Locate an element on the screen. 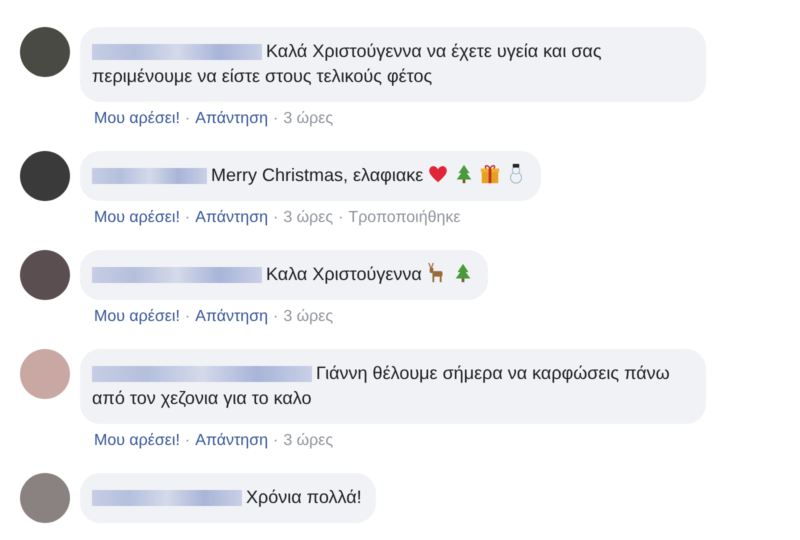 This screenshot has height=540, width=800. comment-text: Merry Christmas, ελαφιακε is located at coordinates (317, 175).